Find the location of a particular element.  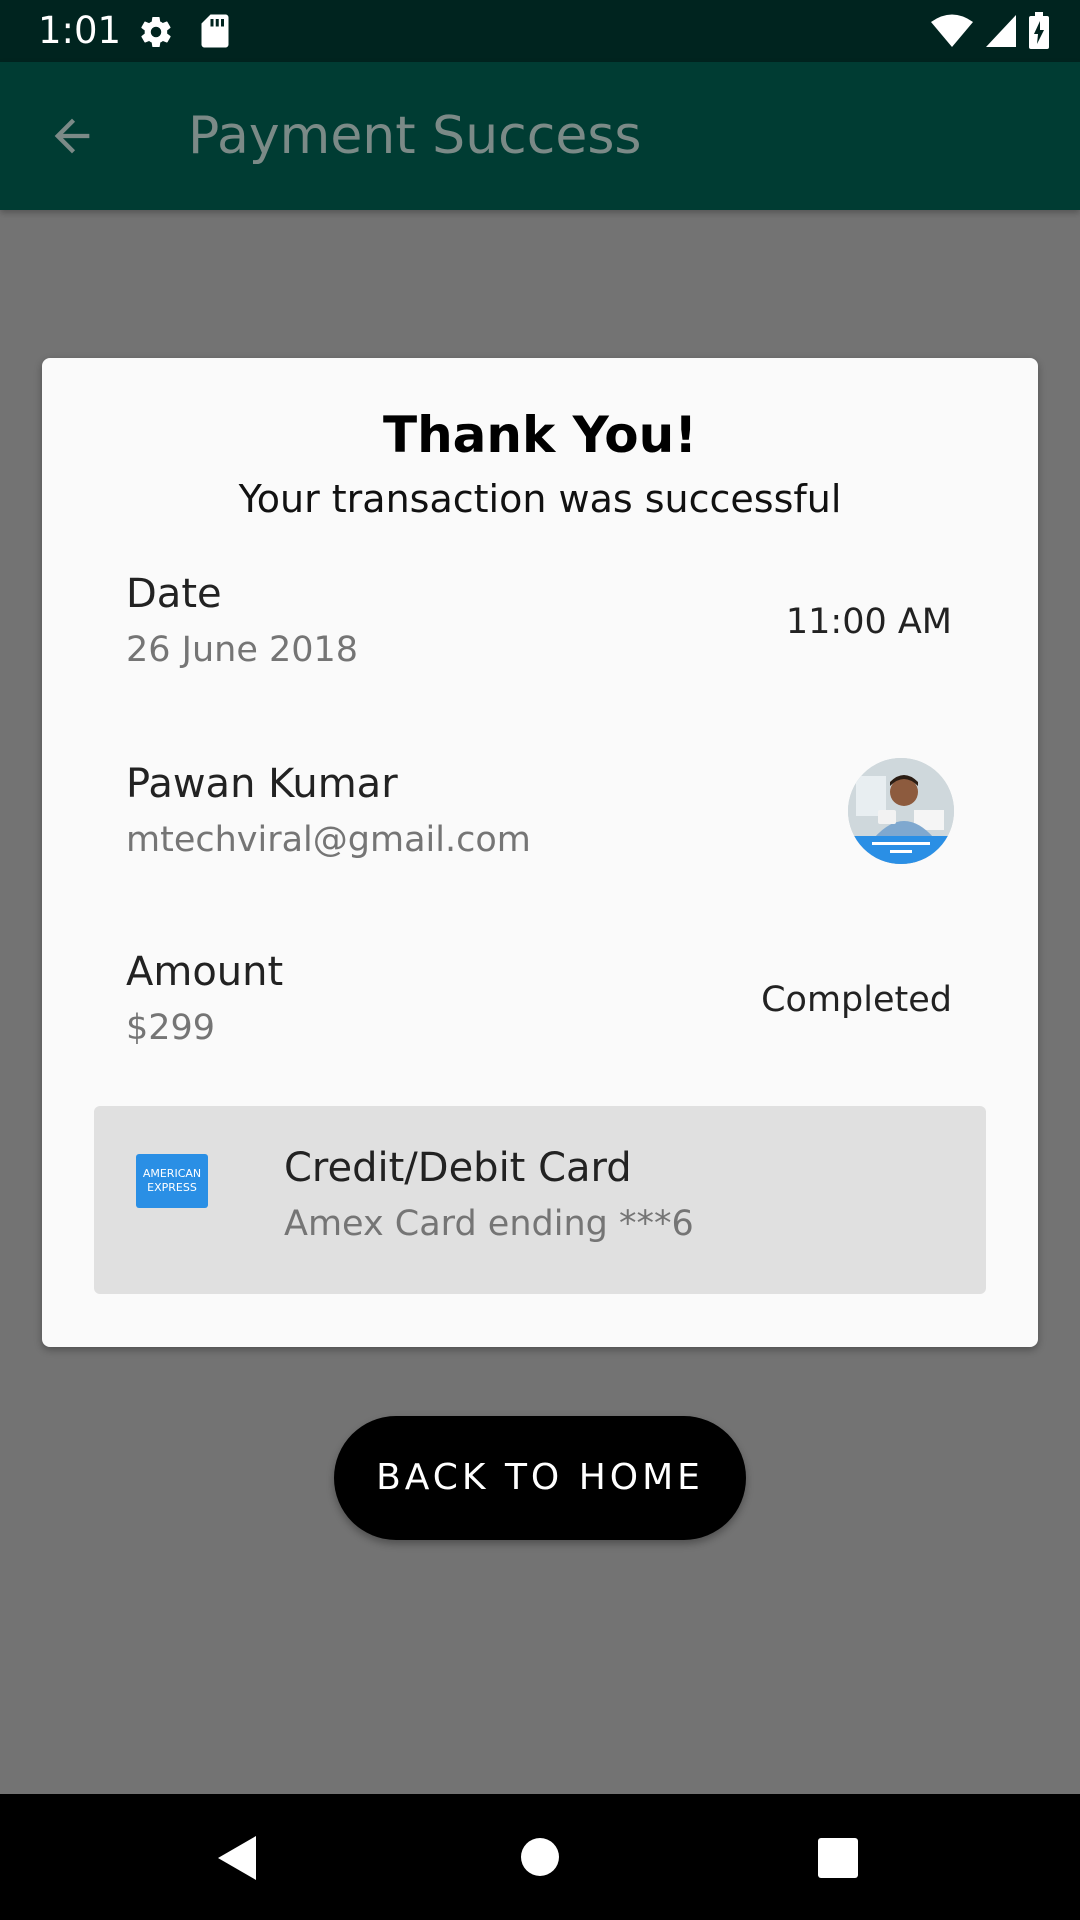

page-title: Payment Success is located at coordinates (415, 136).